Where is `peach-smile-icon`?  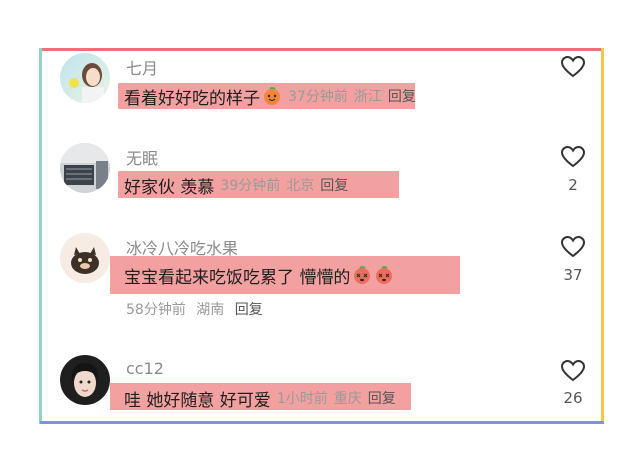
peach-smile-icon is located at coordinates (272, 96).